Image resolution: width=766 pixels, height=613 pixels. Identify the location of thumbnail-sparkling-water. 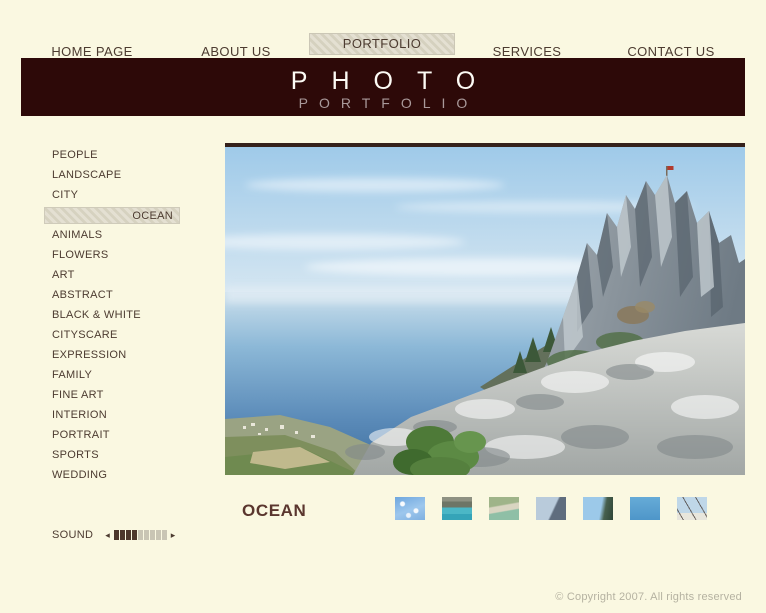
(410, 508).